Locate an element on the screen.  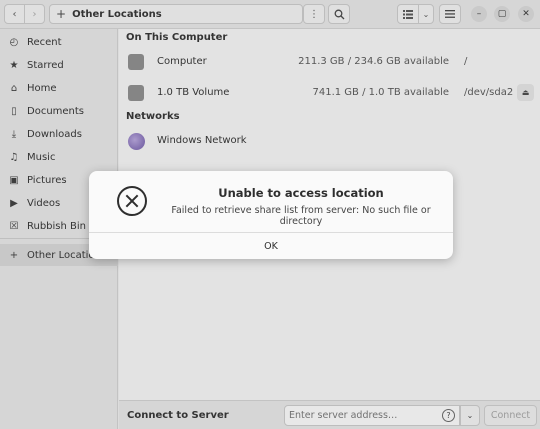
error-circle-icon is located at coordinates (132, 201).